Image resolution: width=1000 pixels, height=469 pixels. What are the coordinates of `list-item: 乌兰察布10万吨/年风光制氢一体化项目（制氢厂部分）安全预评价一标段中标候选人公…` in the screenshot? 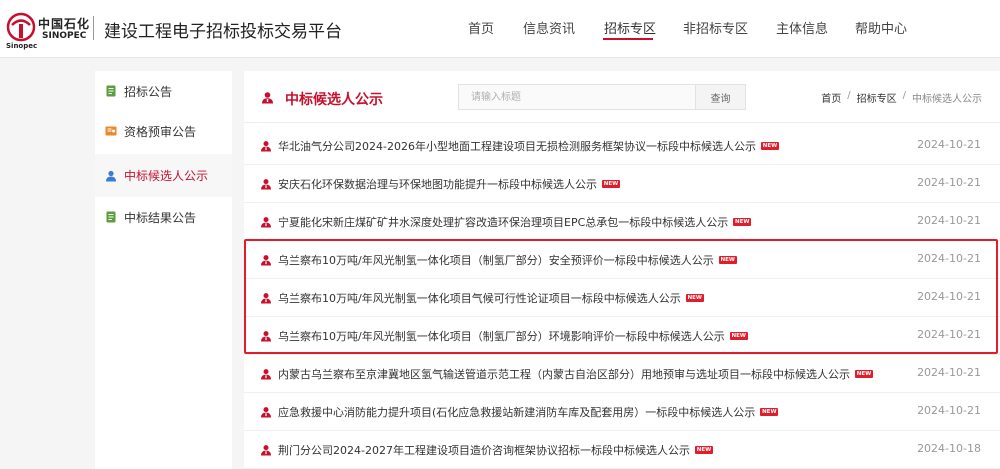 It's located at (622, 260).